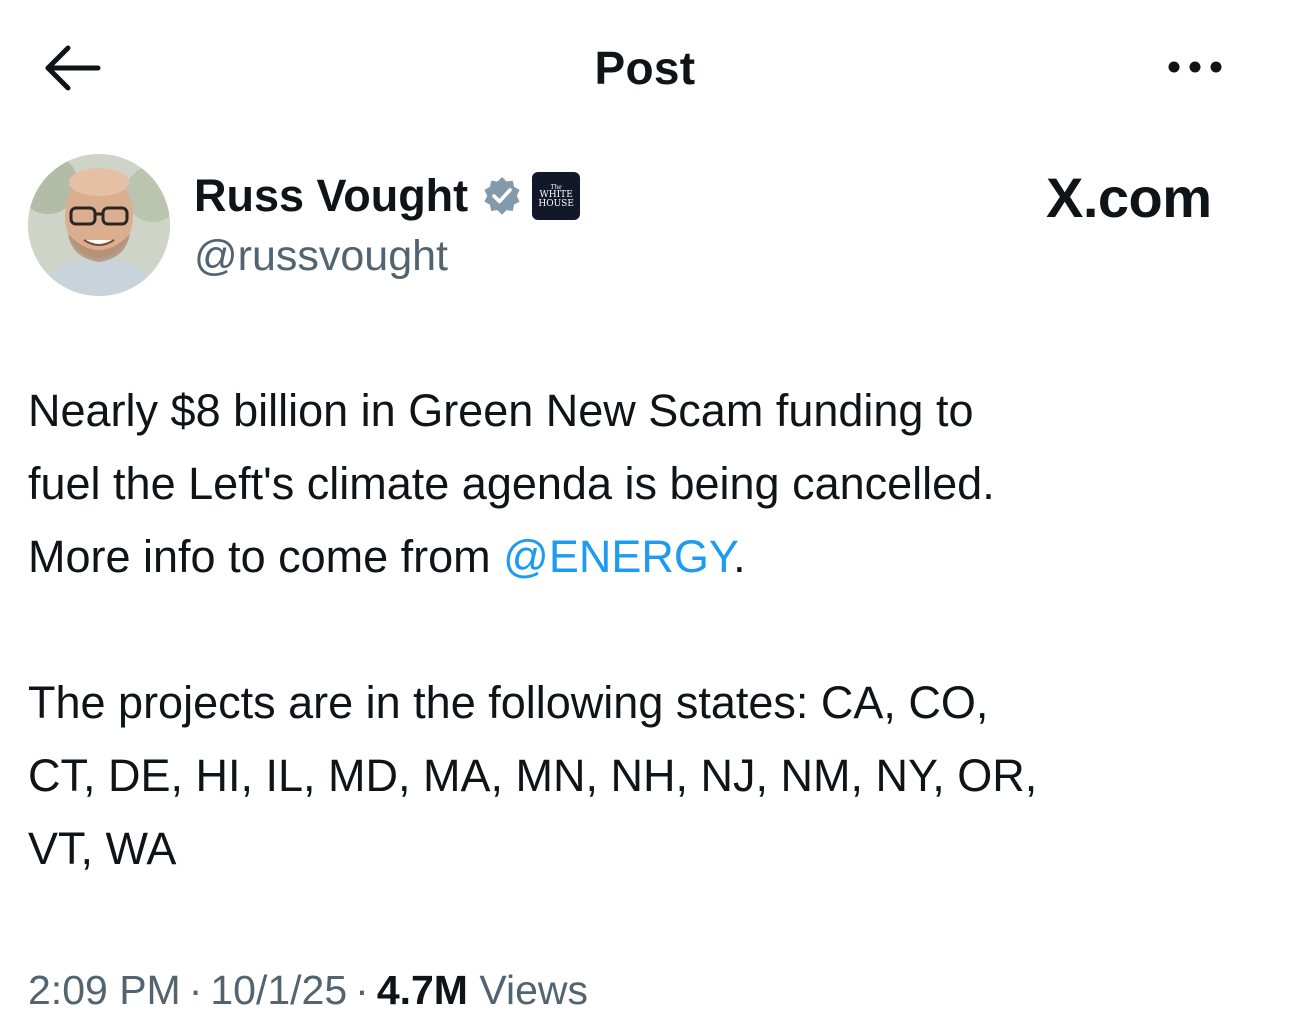  I want to click on author-handle: @russvought, so click(321, 256).